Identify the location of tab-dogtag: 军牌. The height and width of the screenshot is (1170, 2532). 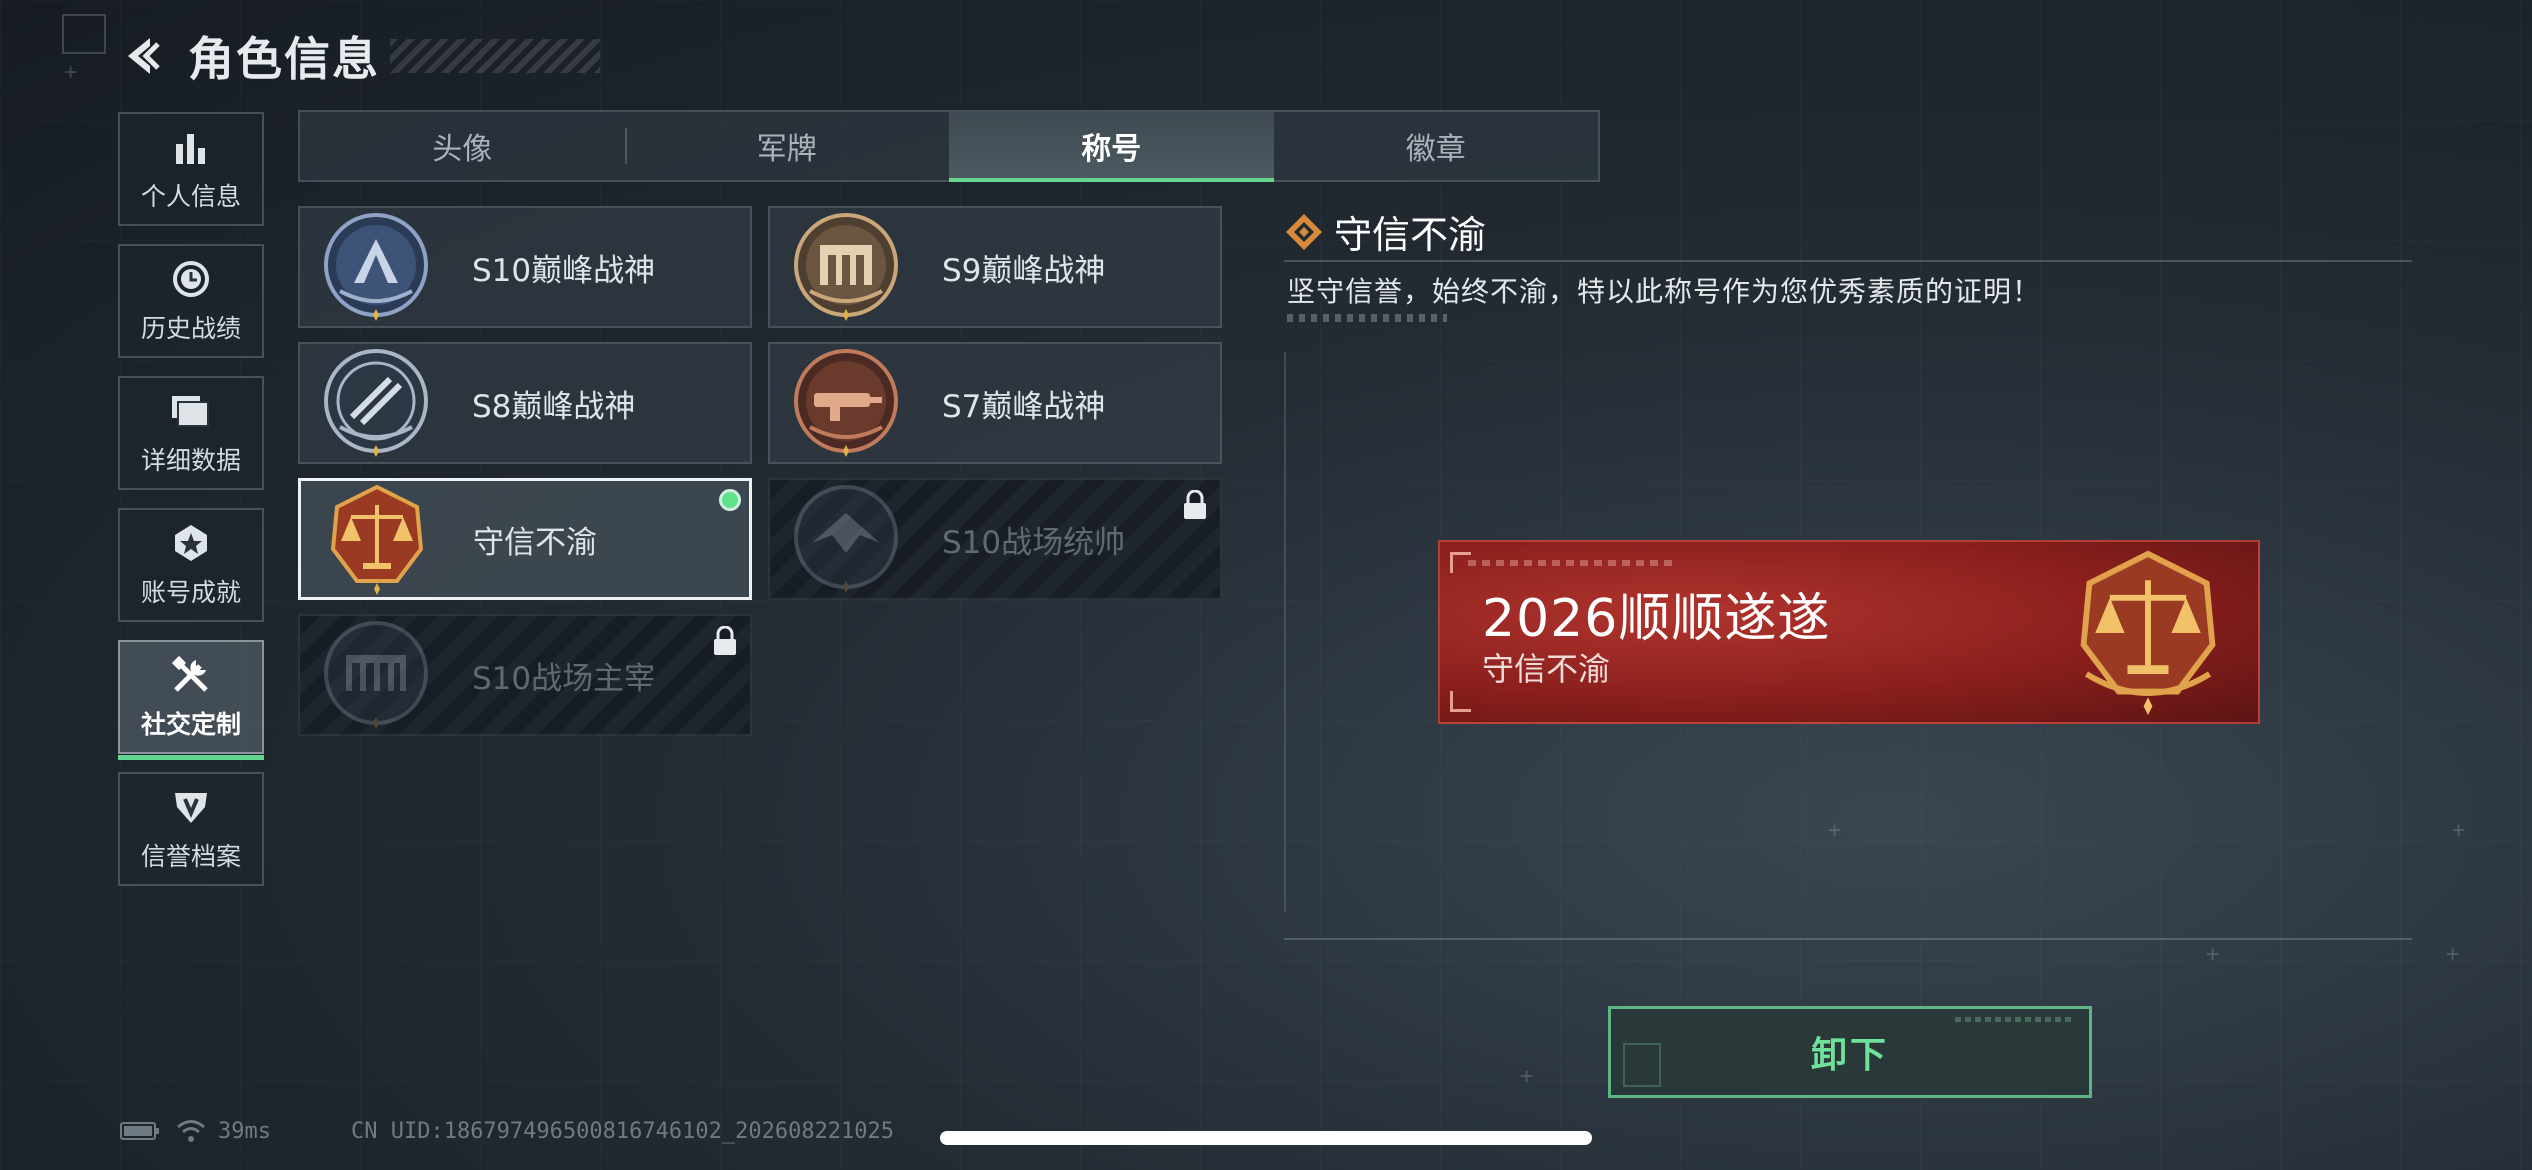
(787, 146).